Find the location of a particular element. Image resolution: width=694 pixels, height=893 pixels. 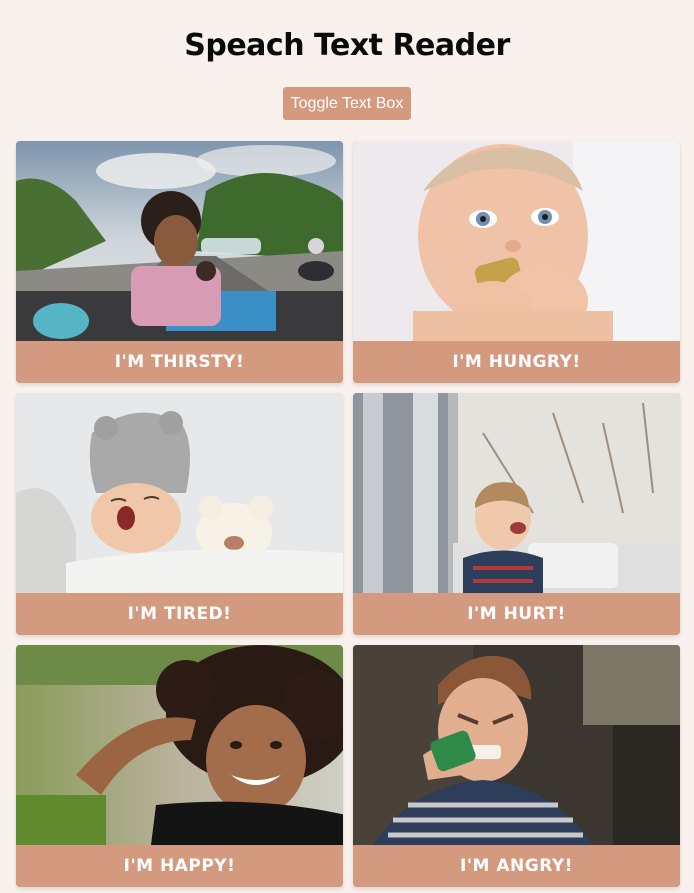

card-happy: I'M HAPPY! is located at coordinates (179, 766).